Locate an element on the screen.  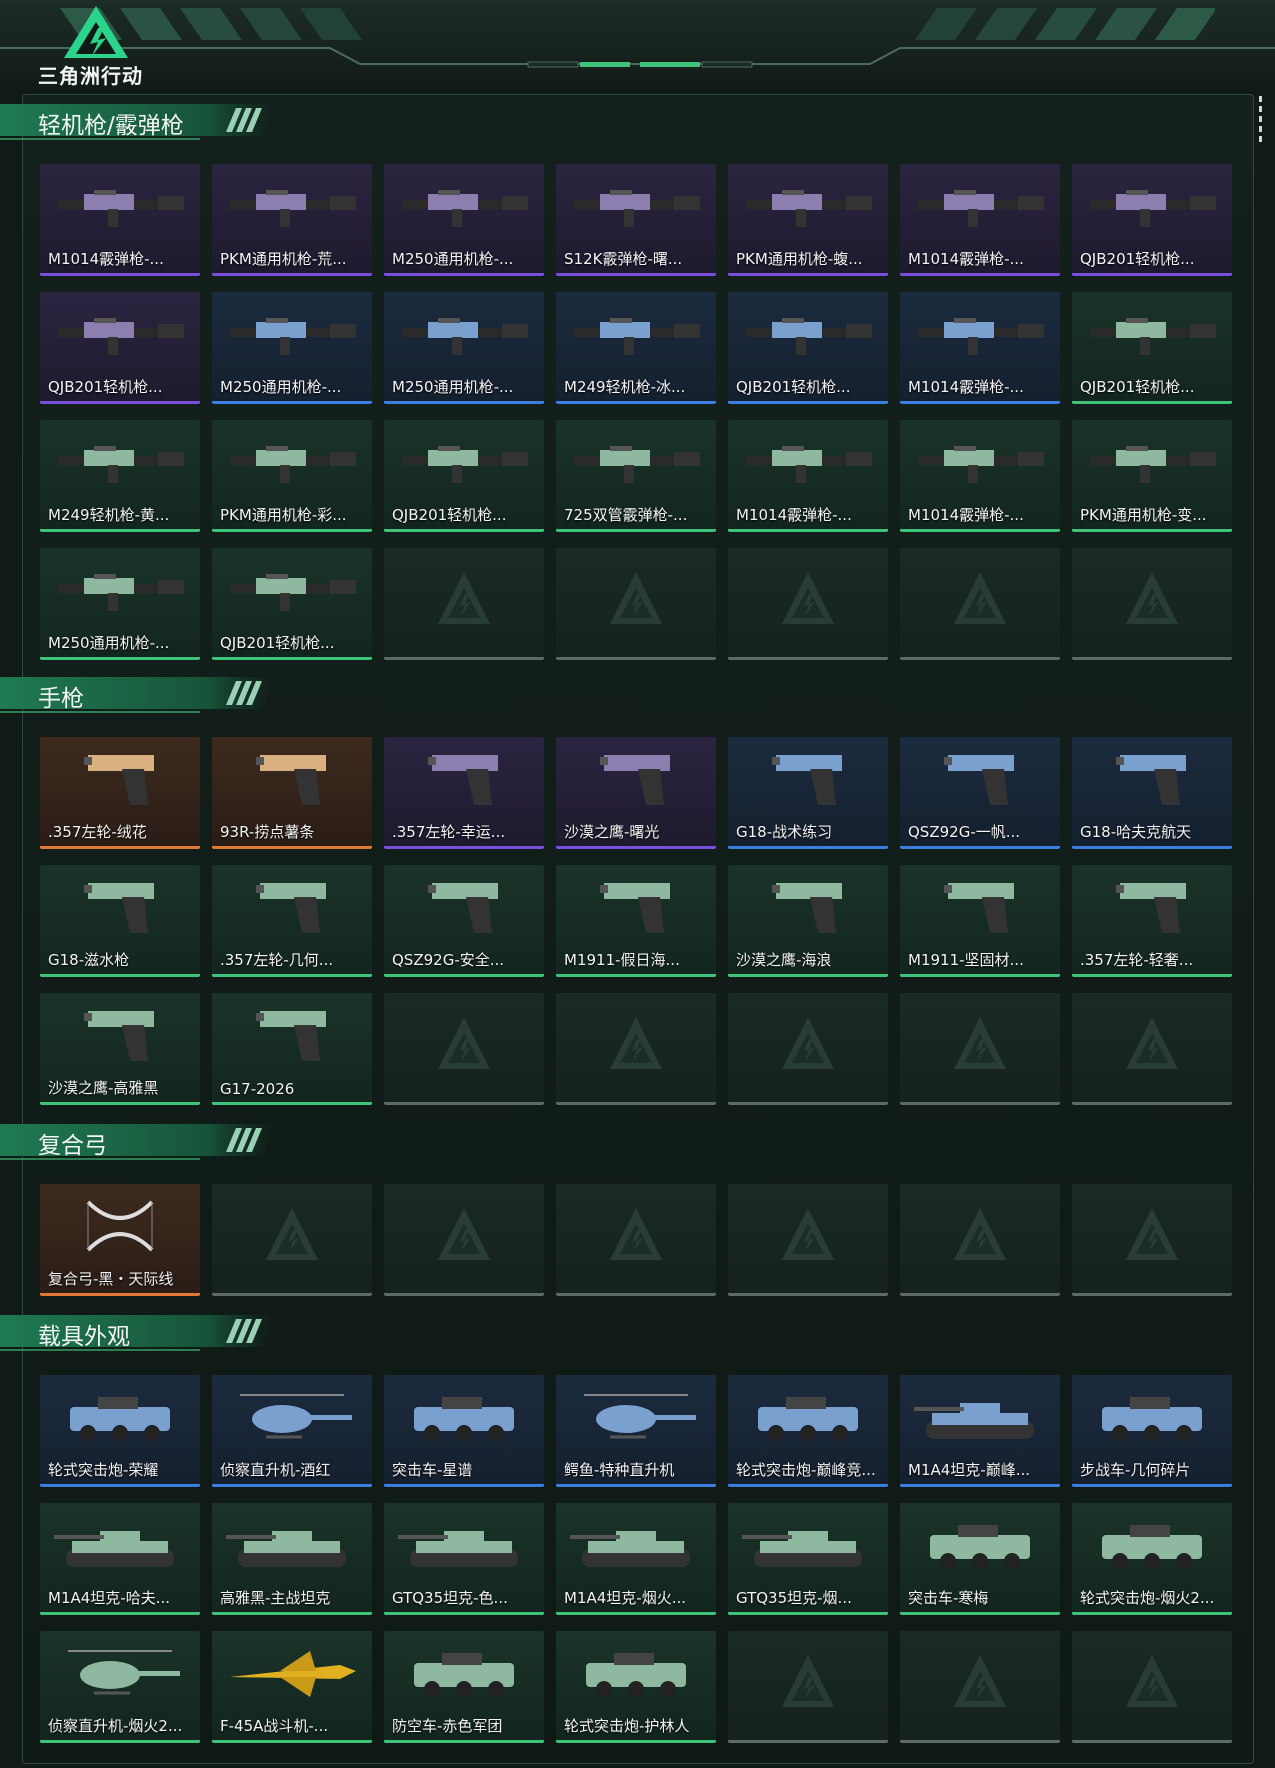
logo-text: 三角洲行动 is located at coordinates (90, 76).